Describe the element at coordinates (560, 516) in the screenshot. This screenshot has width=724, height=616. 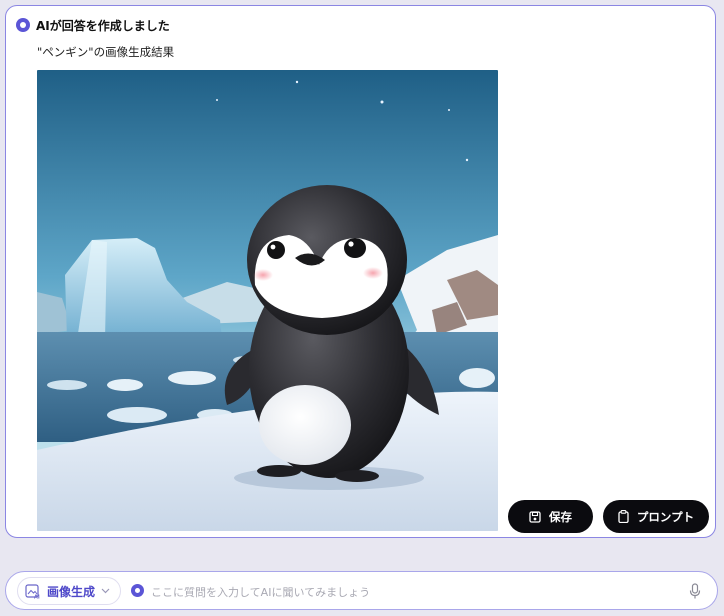
I see `save-button-label: 保存` at that location.